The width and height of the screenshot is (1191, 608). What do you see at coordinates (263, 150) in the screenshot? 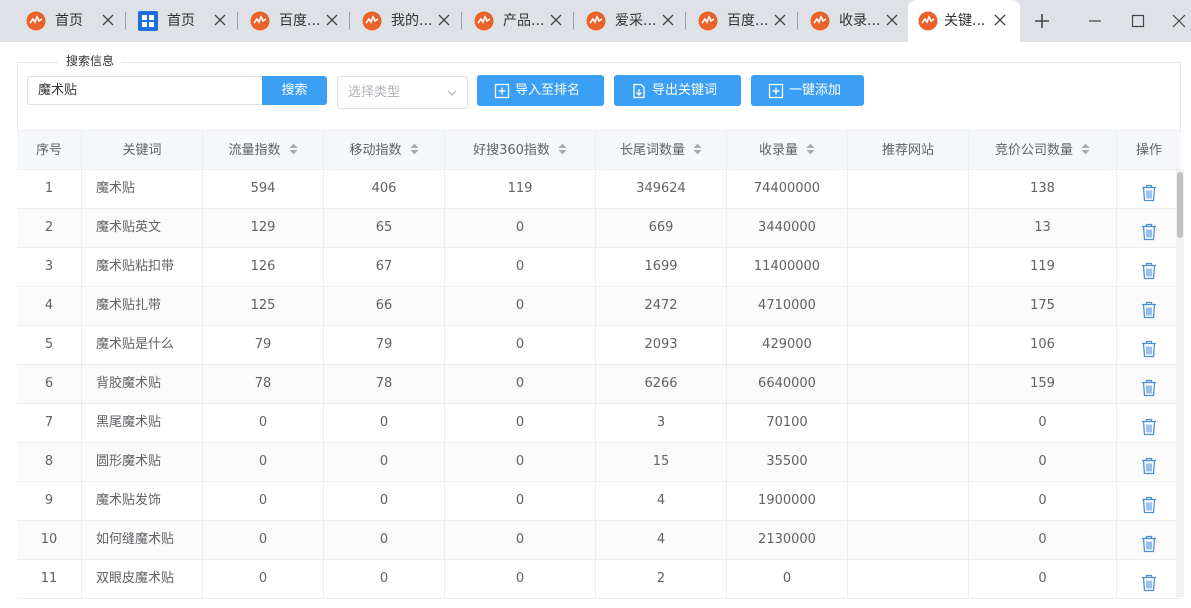
I see `column-header: 流量指数` at bounding box center [263, 150].